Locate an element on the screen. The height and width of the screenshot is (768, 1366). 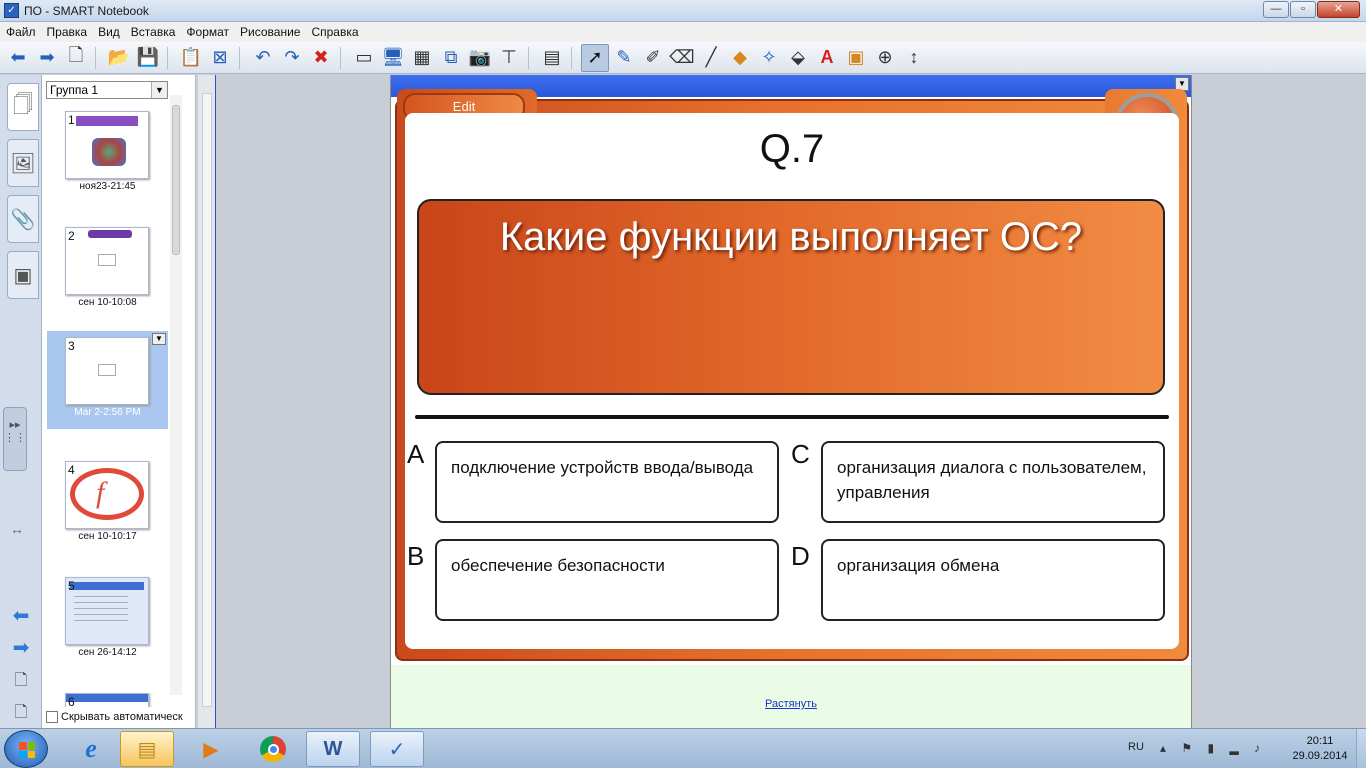
chevron-down-icon: ▼ is located at coordinates (159, 90).